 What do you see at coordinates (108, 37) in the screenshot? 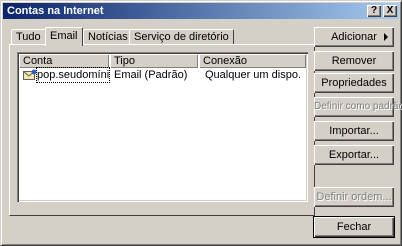
I see `tab-noticias: Notícias` at bounding box center [108, 37].